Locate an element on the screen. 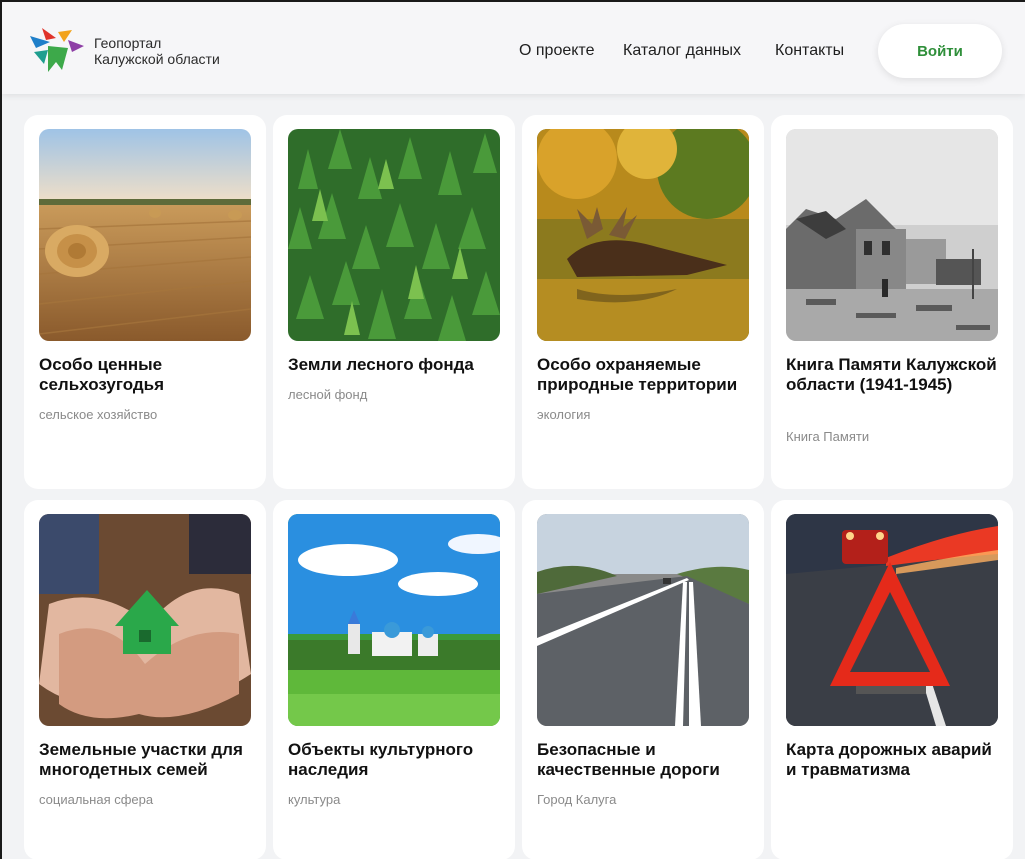  forest-aerial-image is located at coordinates (394, 235).